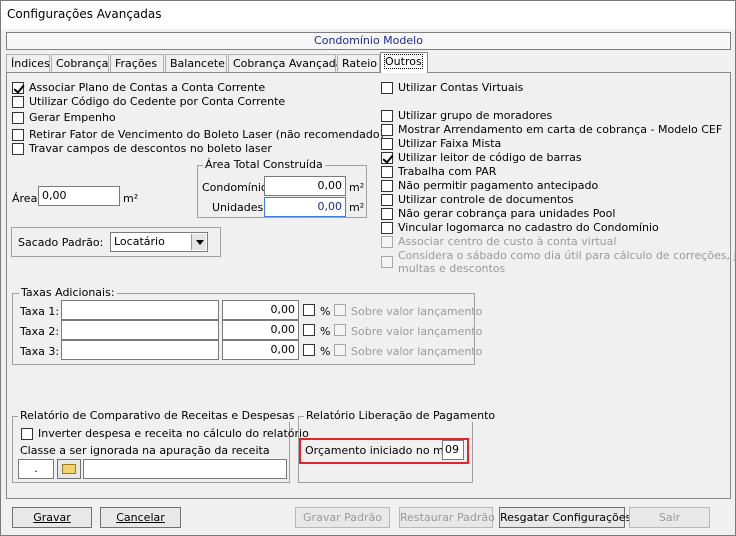 Image resolution: width=736 pixels, height=536 pixels. I want to click on sair-button: Sair, so click(669, 517).